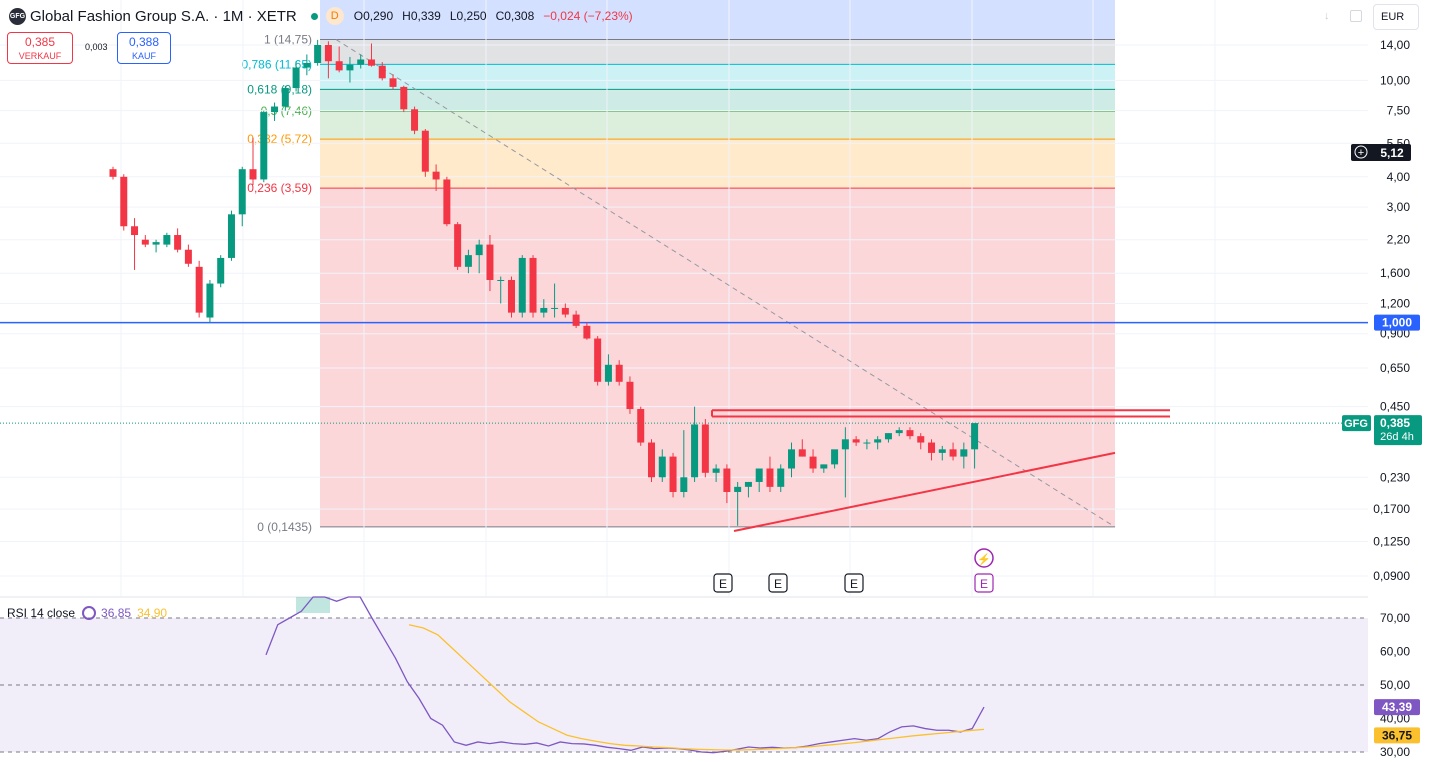  Describe the element at coordinates (1397, 707) in the screenshot. I see `rsi-value-label: 43,39` at that location.